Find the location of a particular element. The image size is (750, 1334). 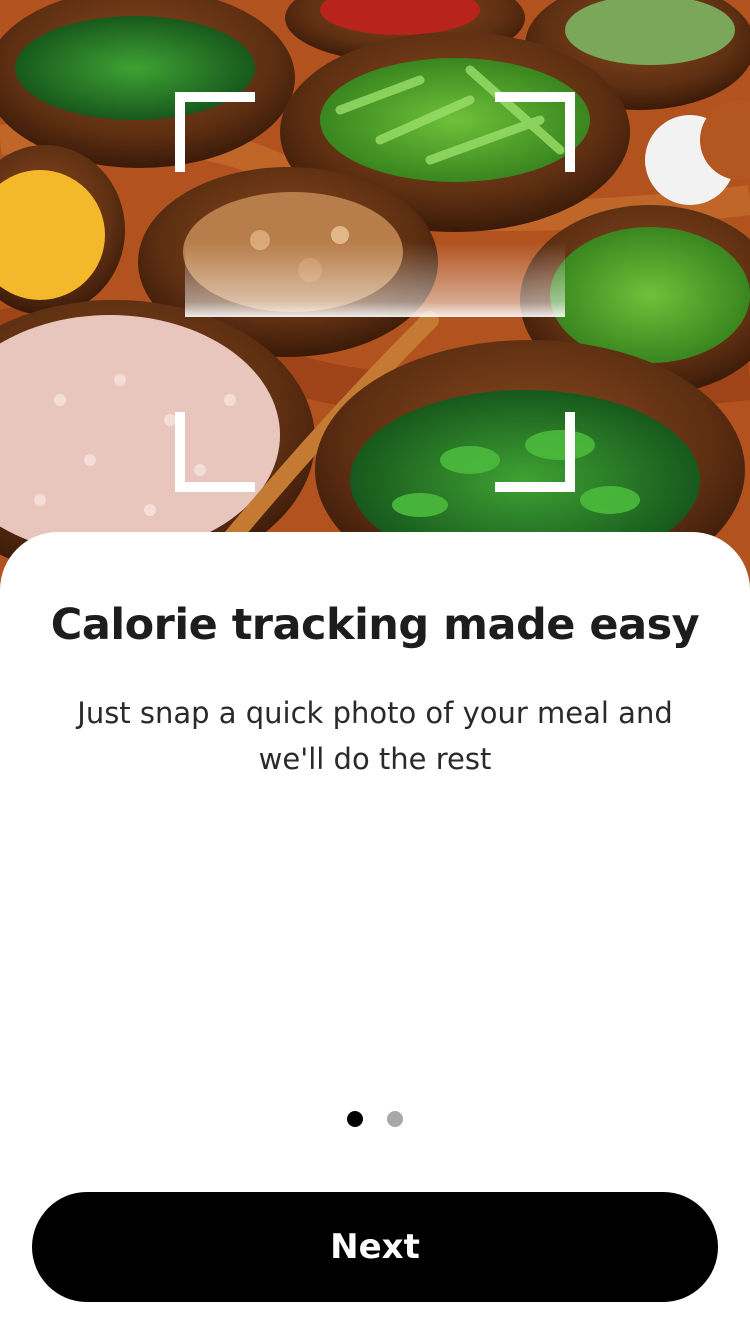

subtitle-line-1: Just snap a quick photo of your meal and is located at coordinates (375, 713).